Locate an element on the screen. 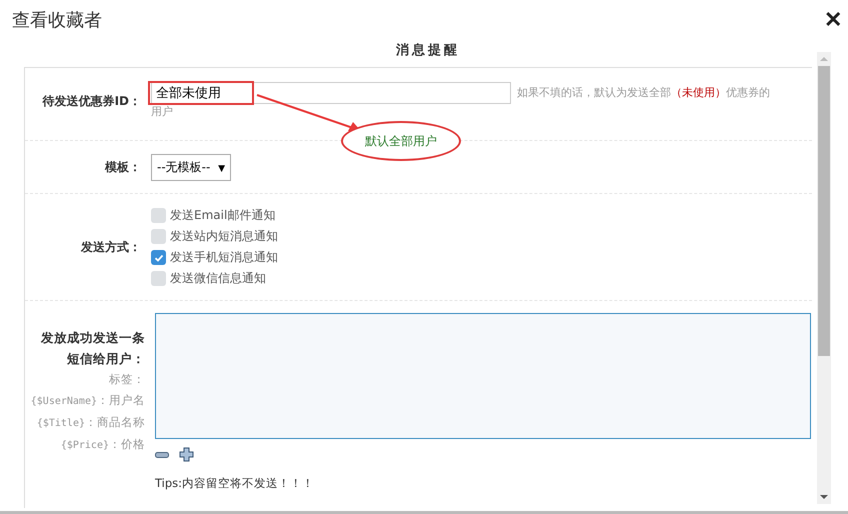 Image resolution: width=848 pixels, height=514 pixels. annotation-ellipse: 默认全部用户 is located at coordinates (401, 141).